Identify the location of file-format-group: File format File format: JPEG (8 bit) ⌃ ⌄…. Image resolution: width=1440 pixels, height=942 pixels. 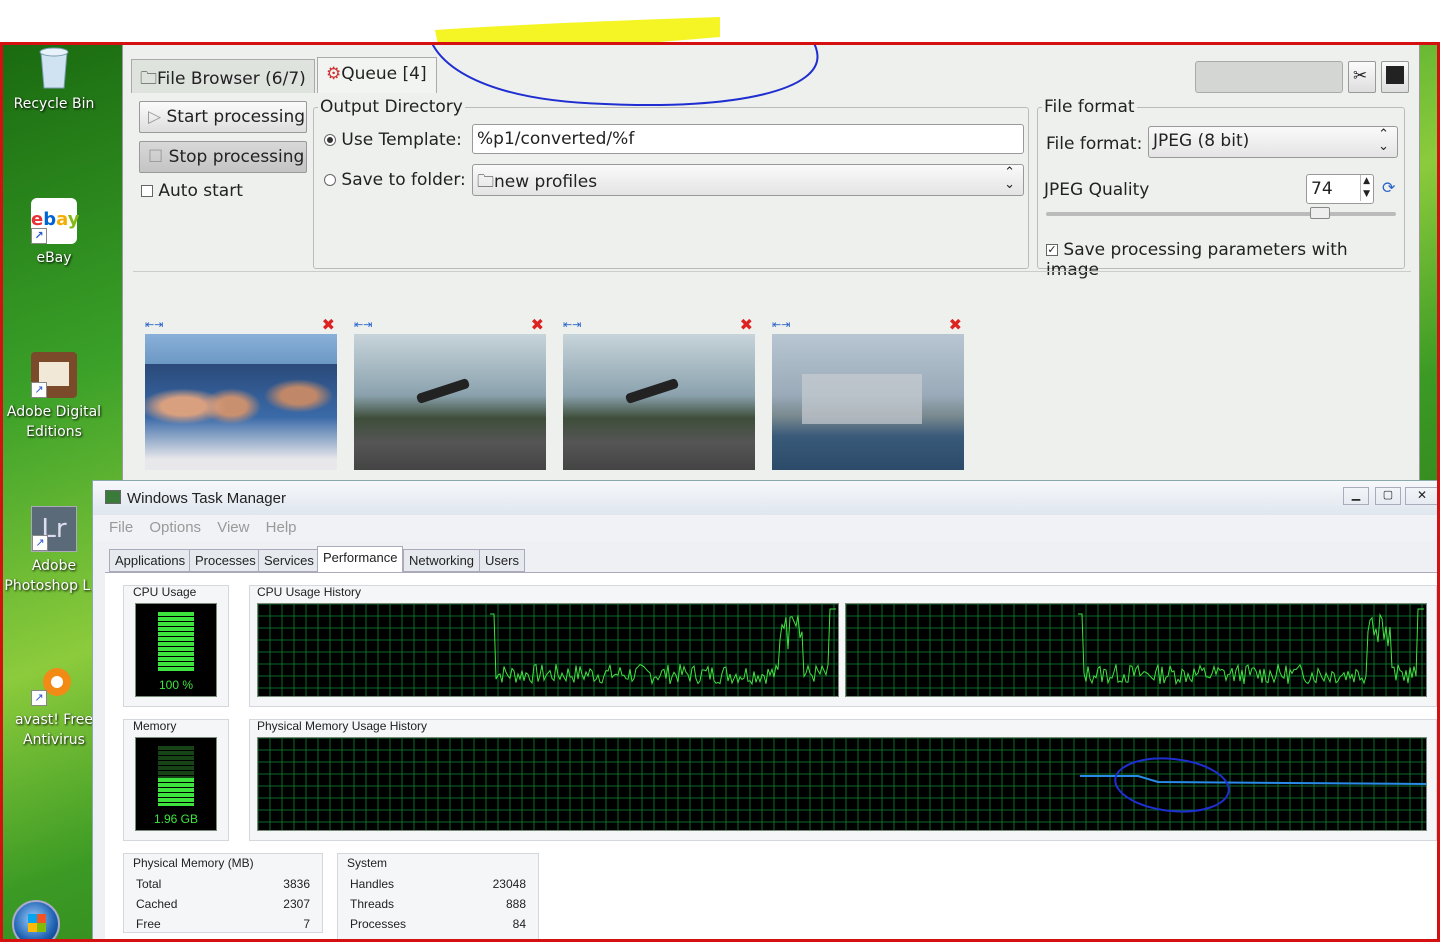
(1221, 188).